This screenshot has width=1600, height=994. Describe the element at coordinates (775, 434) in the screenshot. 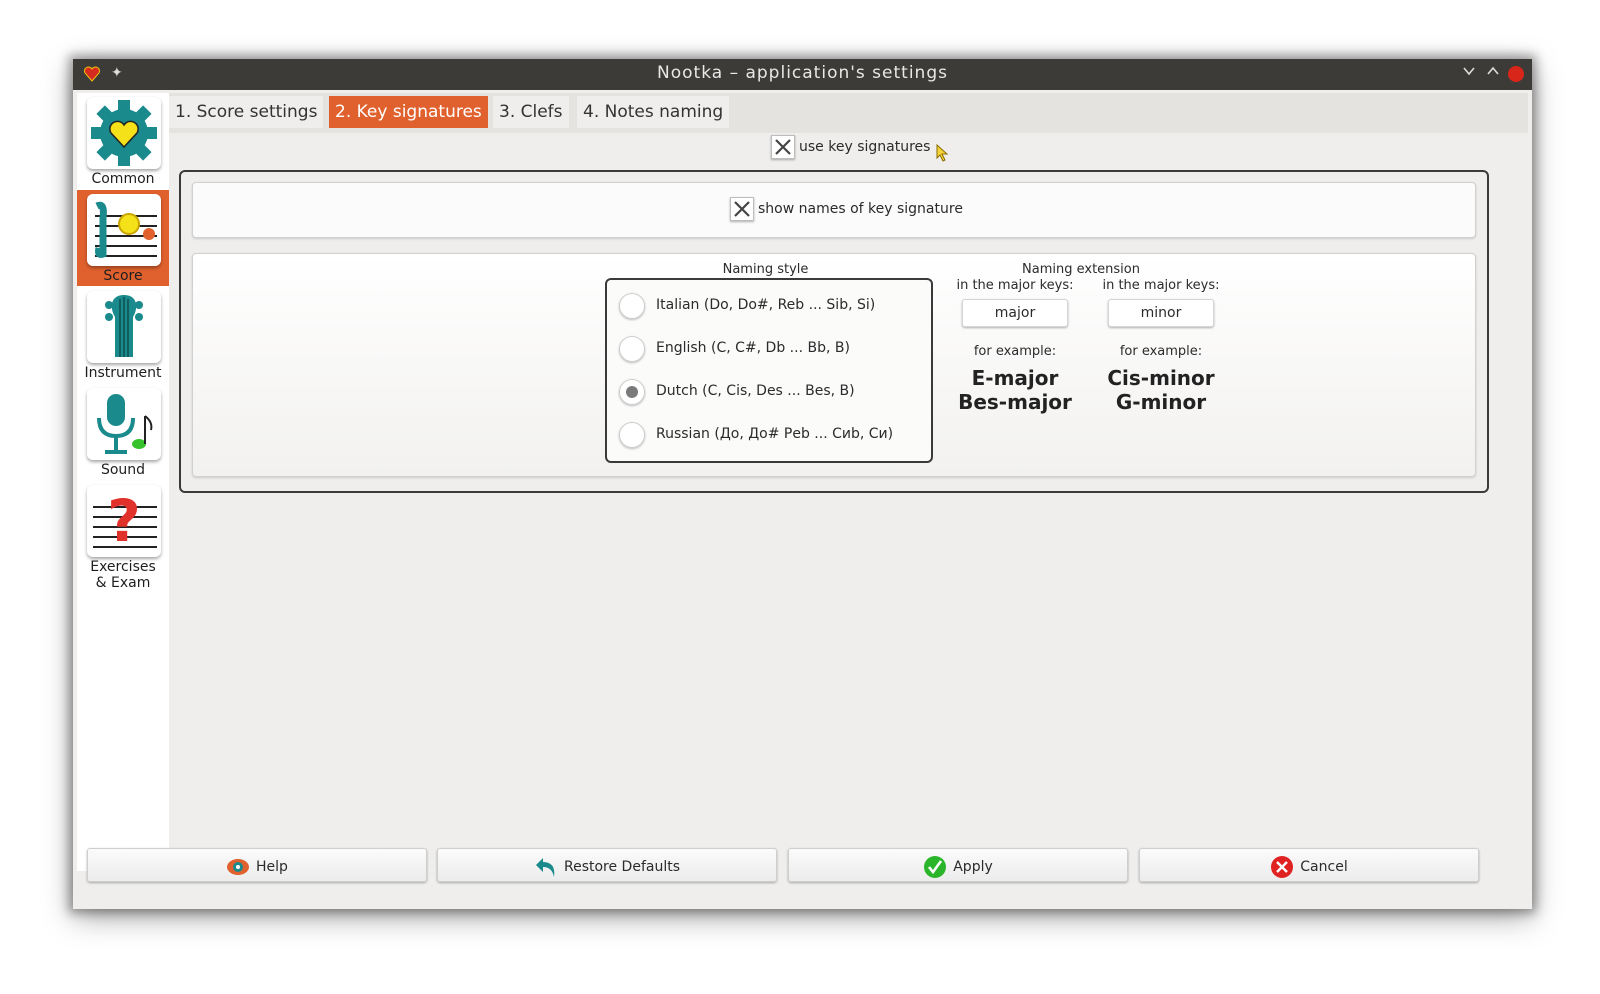

I see `radio-label-russian: Russian (До, До# Реb ... Сиb, Си)` at that location.